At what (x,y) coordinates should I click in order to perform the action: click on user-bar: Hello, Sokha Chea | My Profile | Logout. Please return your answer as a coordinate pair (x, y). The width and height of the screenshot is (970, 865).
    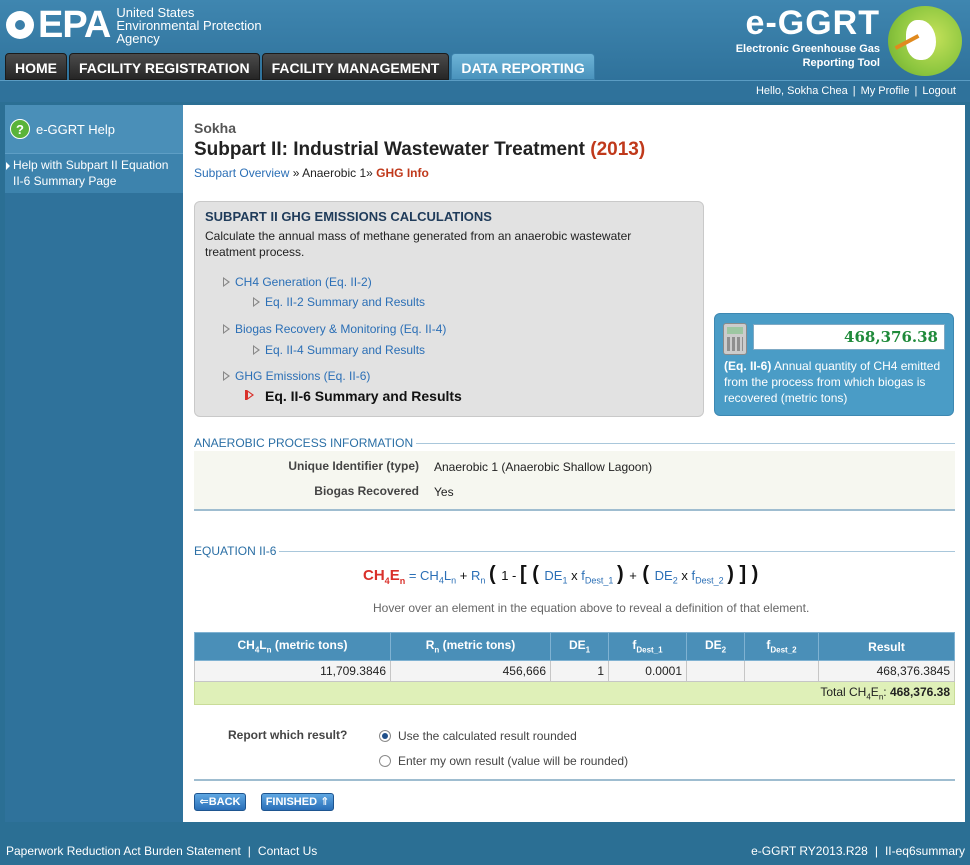
    Looking at the image, I should click on (485, 91).